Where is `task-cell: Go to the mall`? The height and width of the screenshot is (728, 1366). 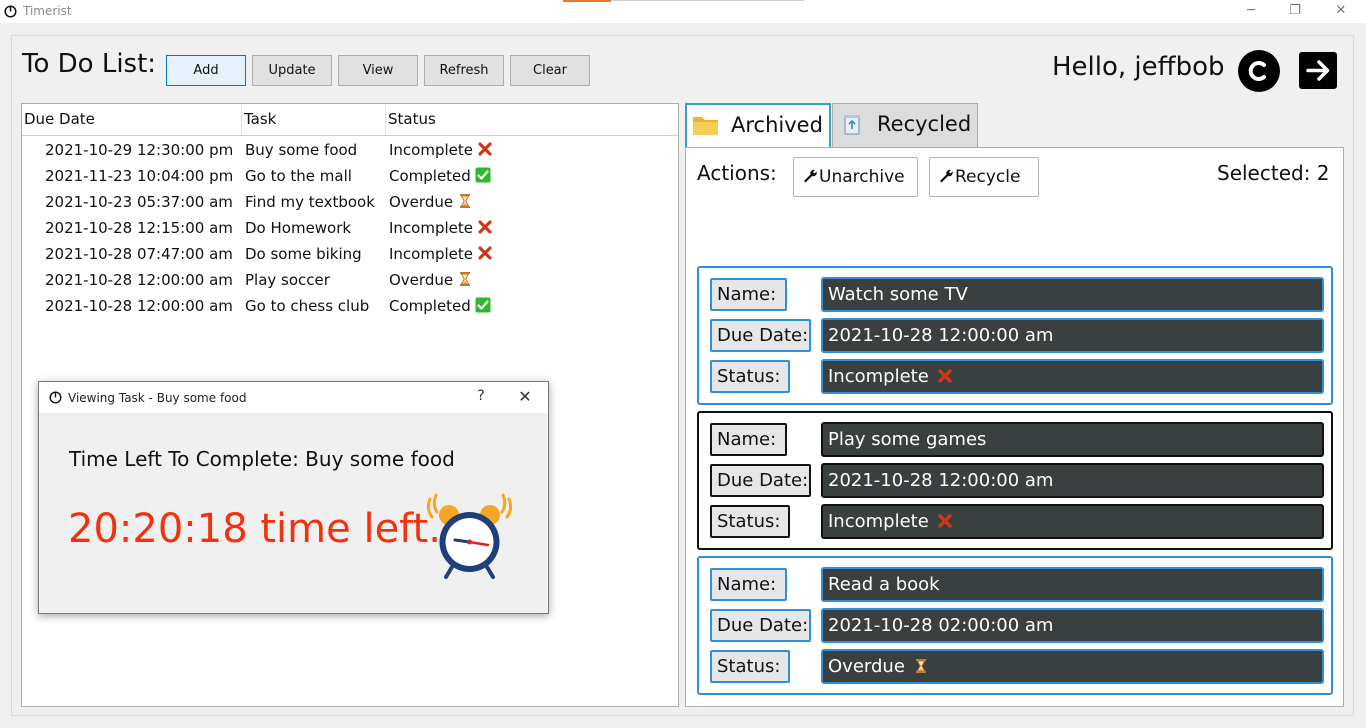
task-cell: Go to the mall is located at coordinates (298, 176).